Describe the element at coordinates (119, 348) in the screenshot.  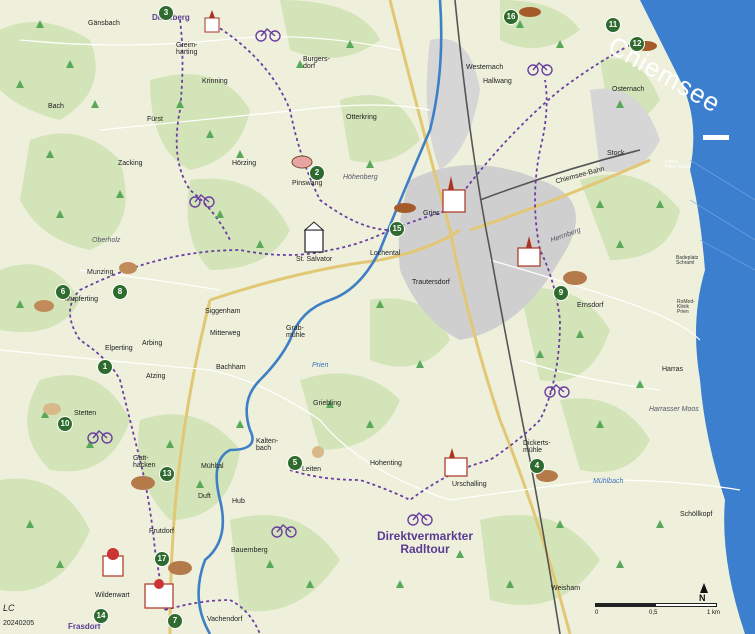
I see `place-label: Elperting` at that location.